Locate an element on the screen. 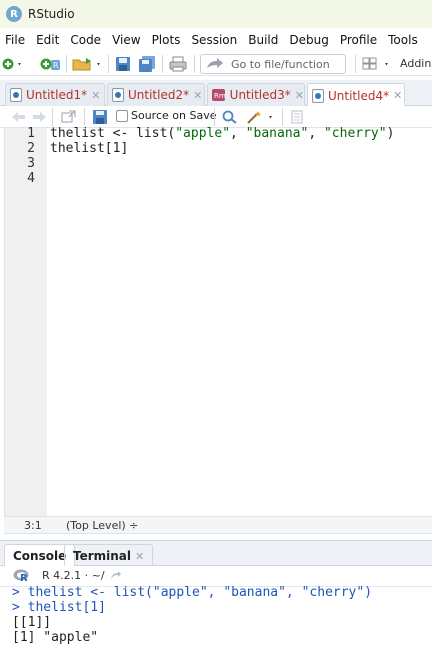 This screenshot has width=432, height=657. console-output-line: [1] "apple" is located at coordinates (55, 637).